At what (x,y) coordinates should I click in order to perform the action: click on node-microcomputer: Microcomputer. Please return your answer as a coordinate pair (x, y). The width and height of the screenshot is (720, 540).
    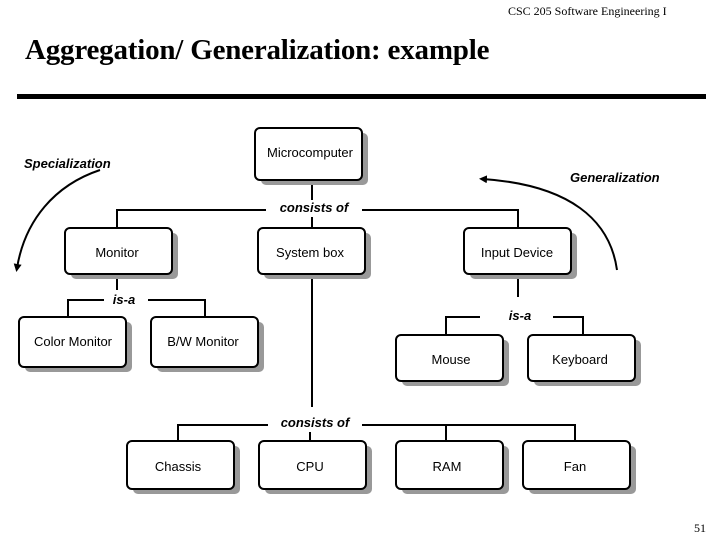
    Looking at the image, I should click on (311, 156).